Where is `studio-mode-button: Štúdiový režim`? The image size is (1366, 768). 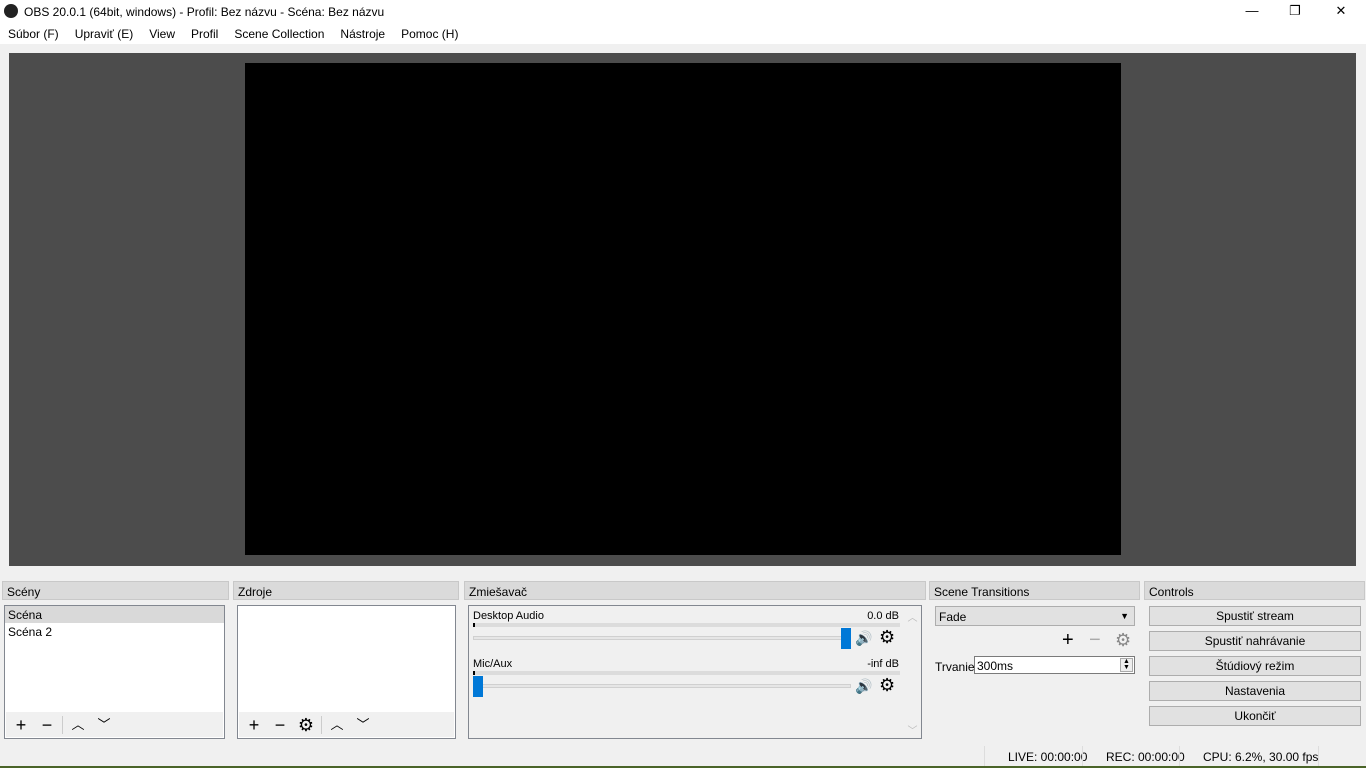 studio-mode-button: Štúdiový režim is located at coordinates (1255, 666).